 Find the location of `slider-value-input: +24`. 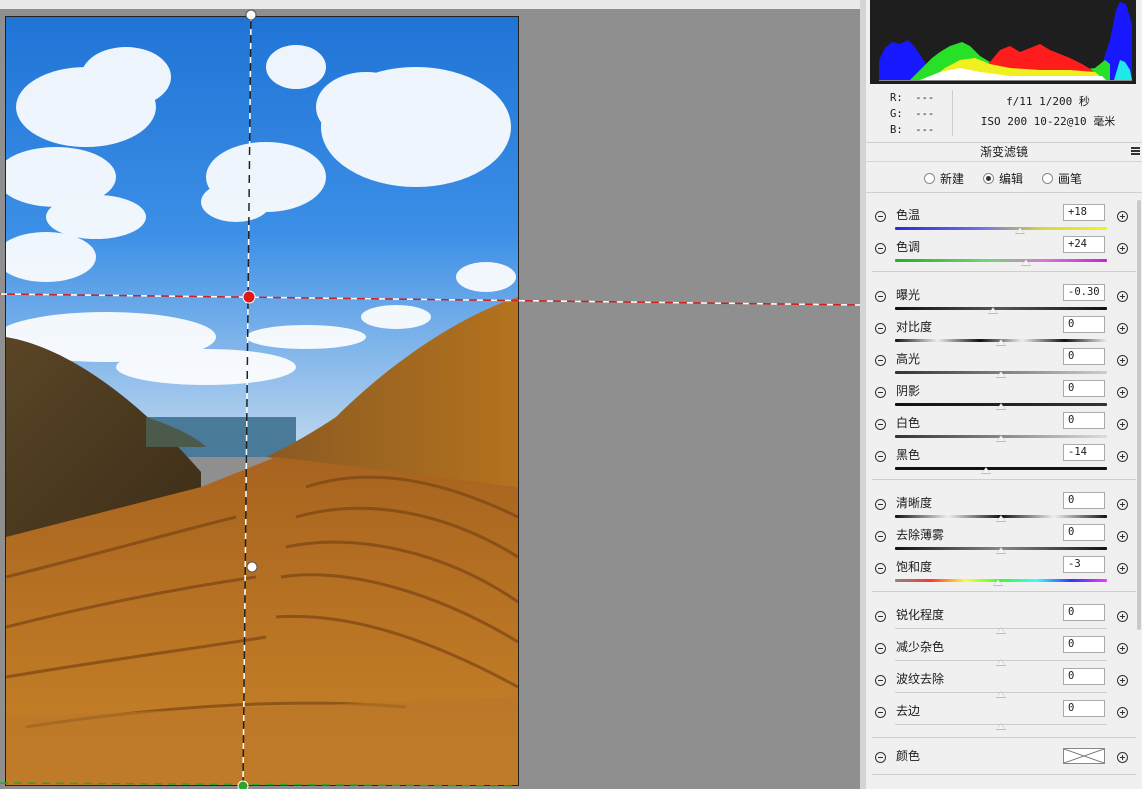

slider-value-input: +24 is located at coordinates (1084, 244).